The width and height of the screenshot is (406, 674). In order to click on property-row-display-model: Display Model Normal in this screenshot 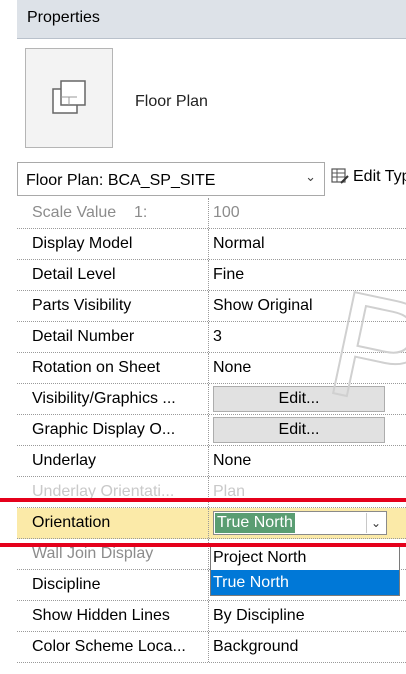, I will do `click(211, 244)`.